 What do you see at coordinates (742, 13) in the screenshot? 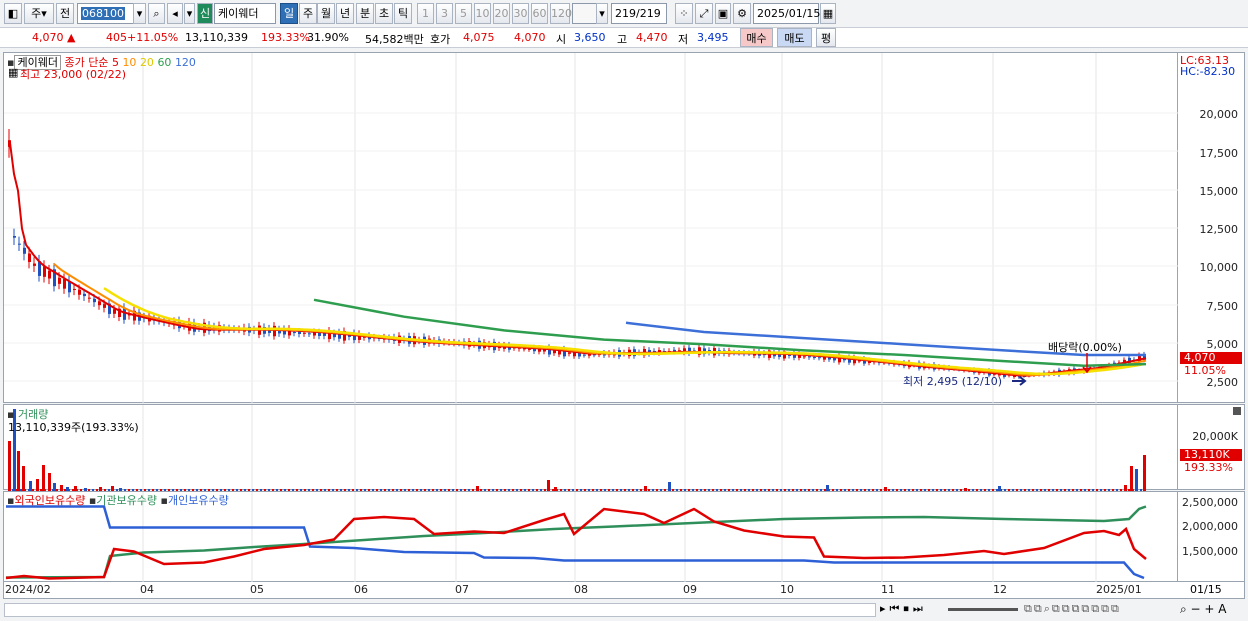
I see `gear-icon: ⚙` at bounding box center [742, 13].